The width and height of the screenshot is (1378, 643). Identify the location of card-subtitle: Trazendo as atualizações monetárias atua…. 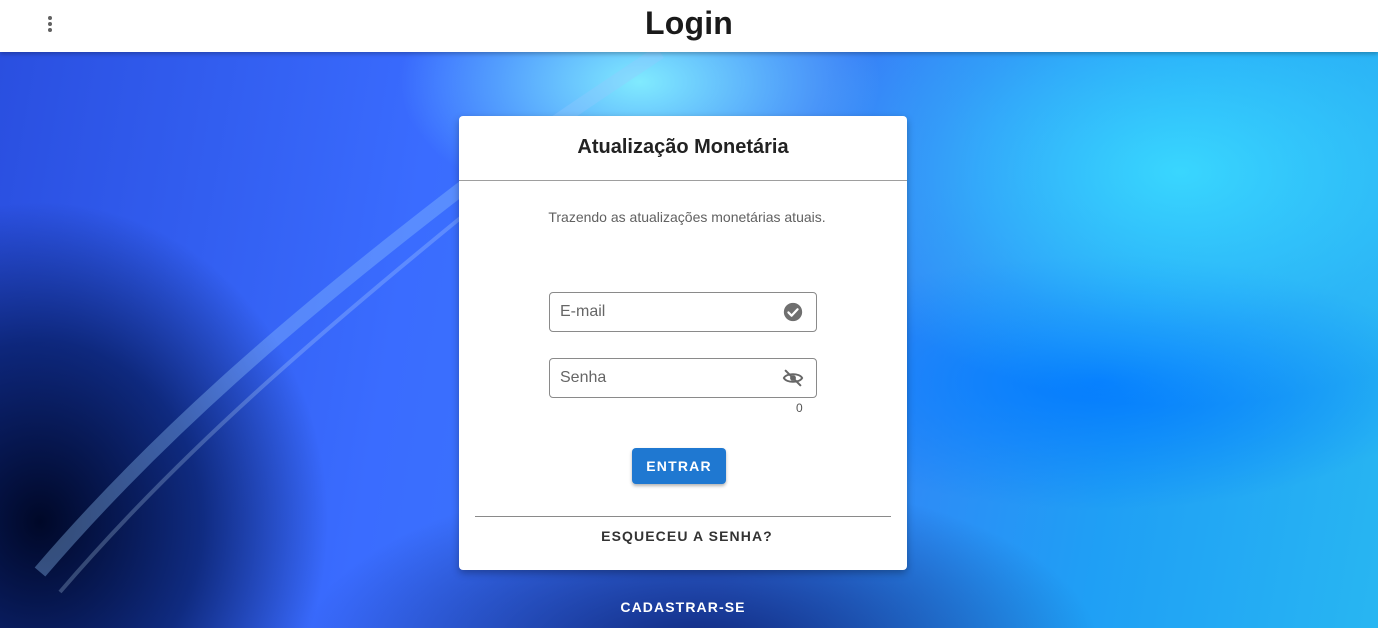
(687, 217).